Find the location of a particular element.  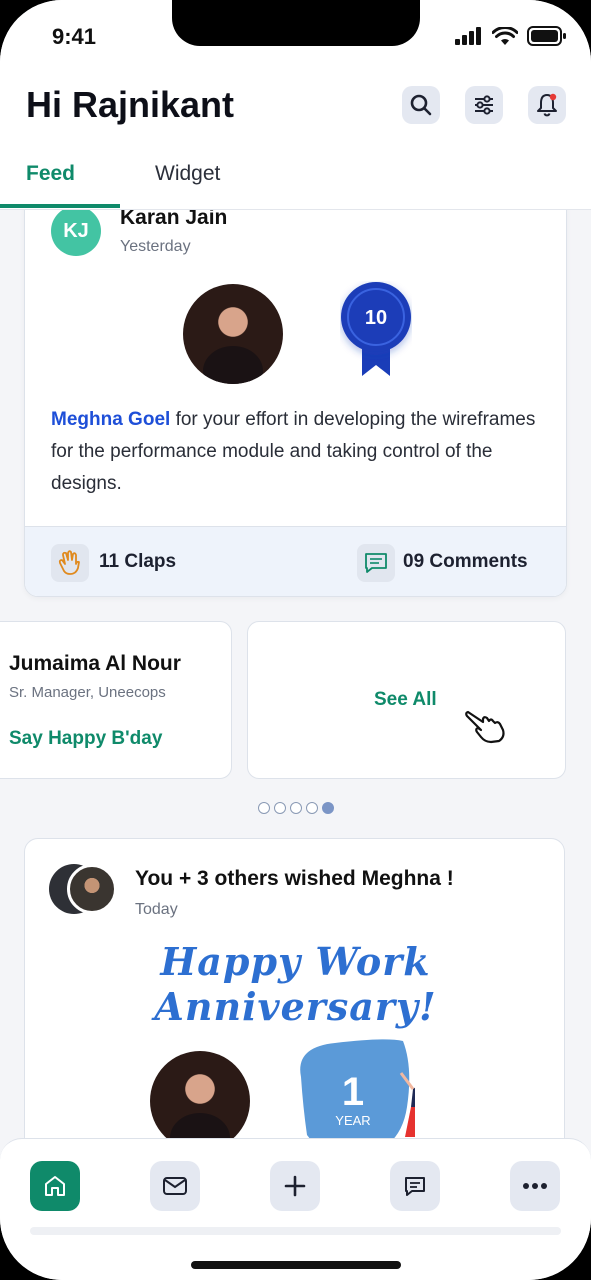

bottom-navigation is located at coordinates (295, 1209).